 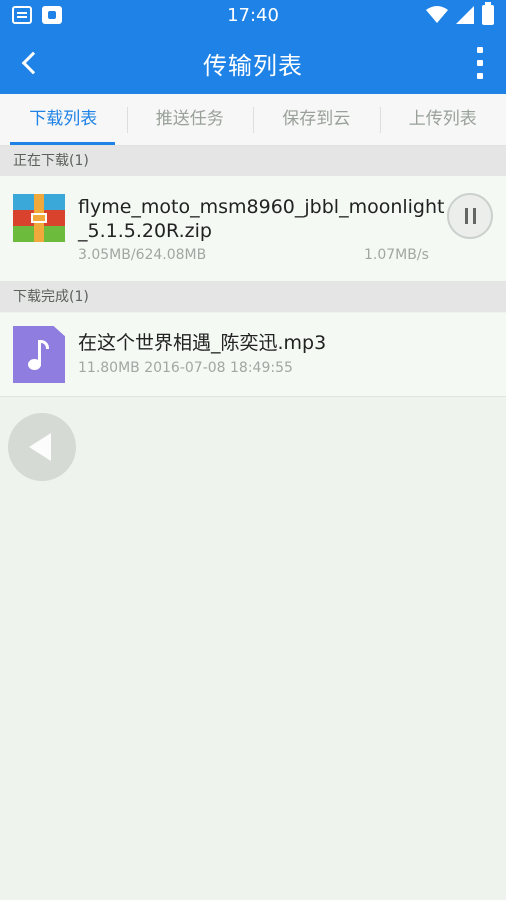 I want to click on pause-icon, so click(x=466, y=216).